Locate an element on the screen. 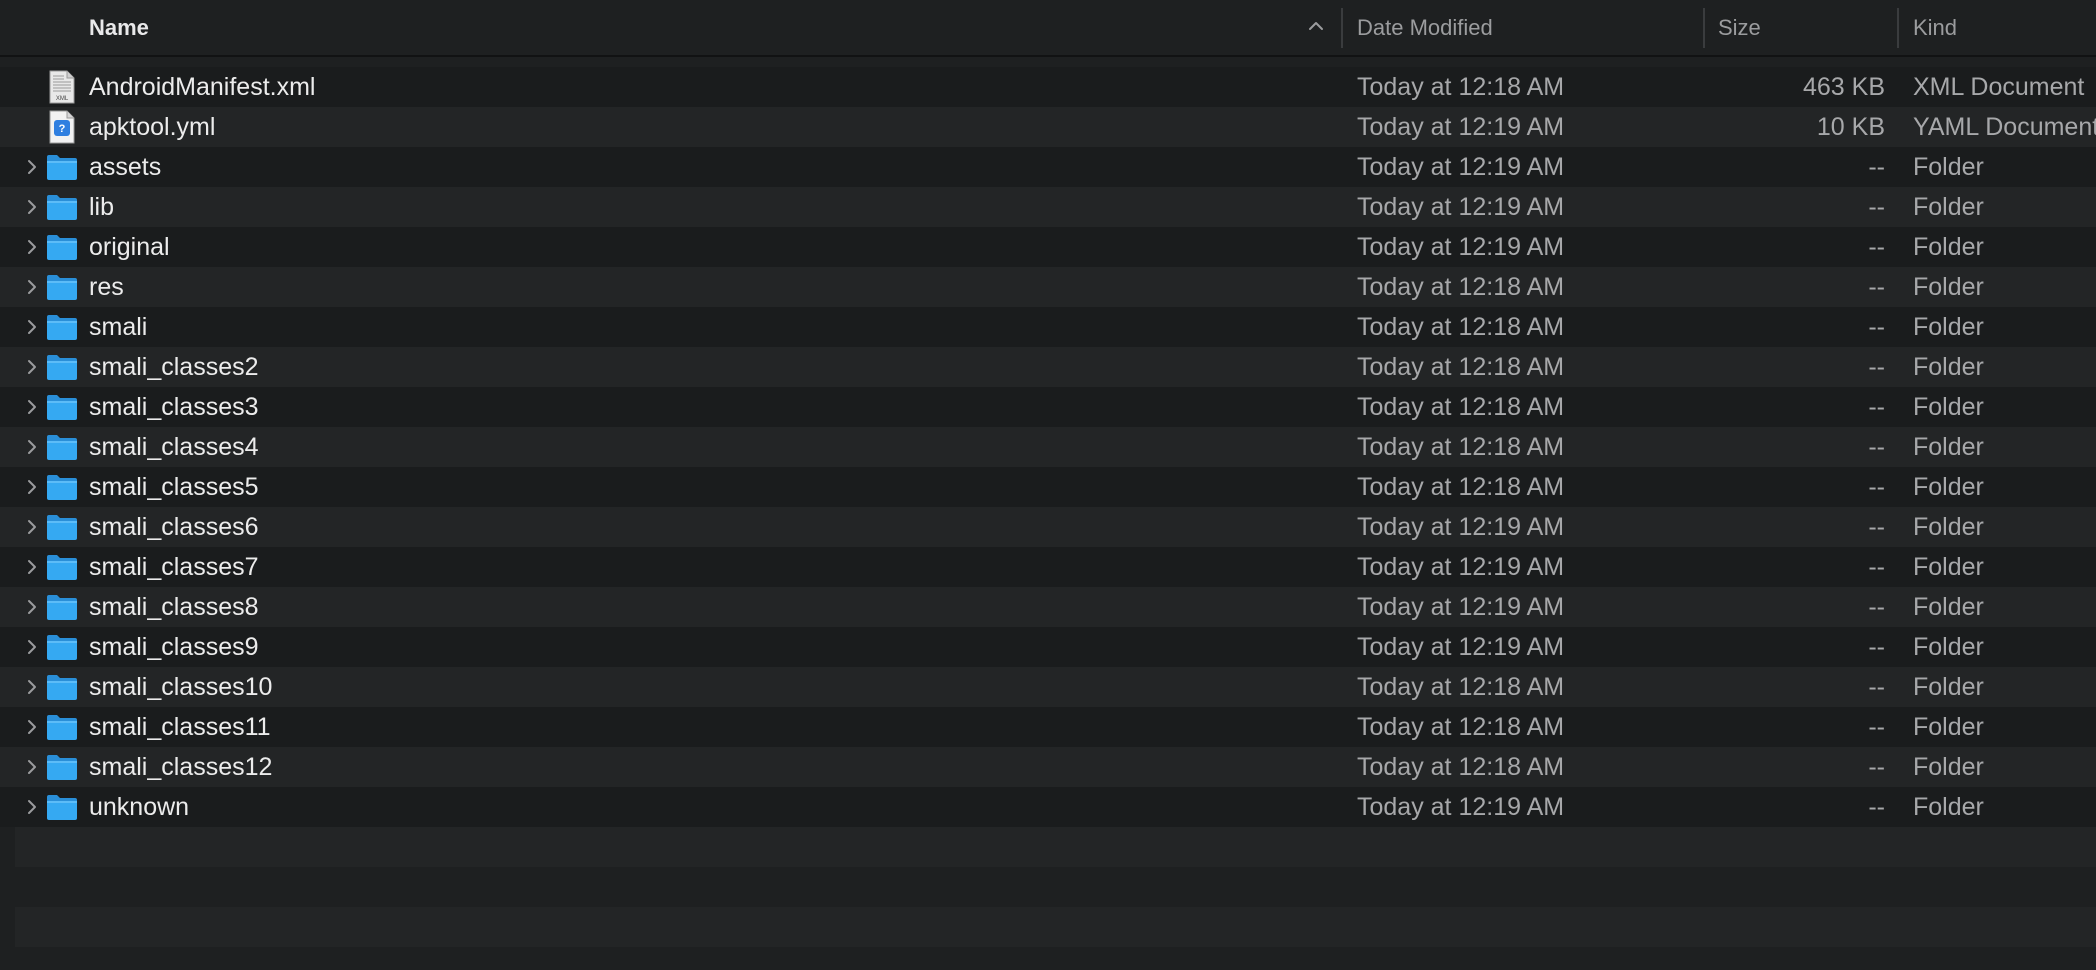  column-header-name: Name is located at coordinates (119, 27).